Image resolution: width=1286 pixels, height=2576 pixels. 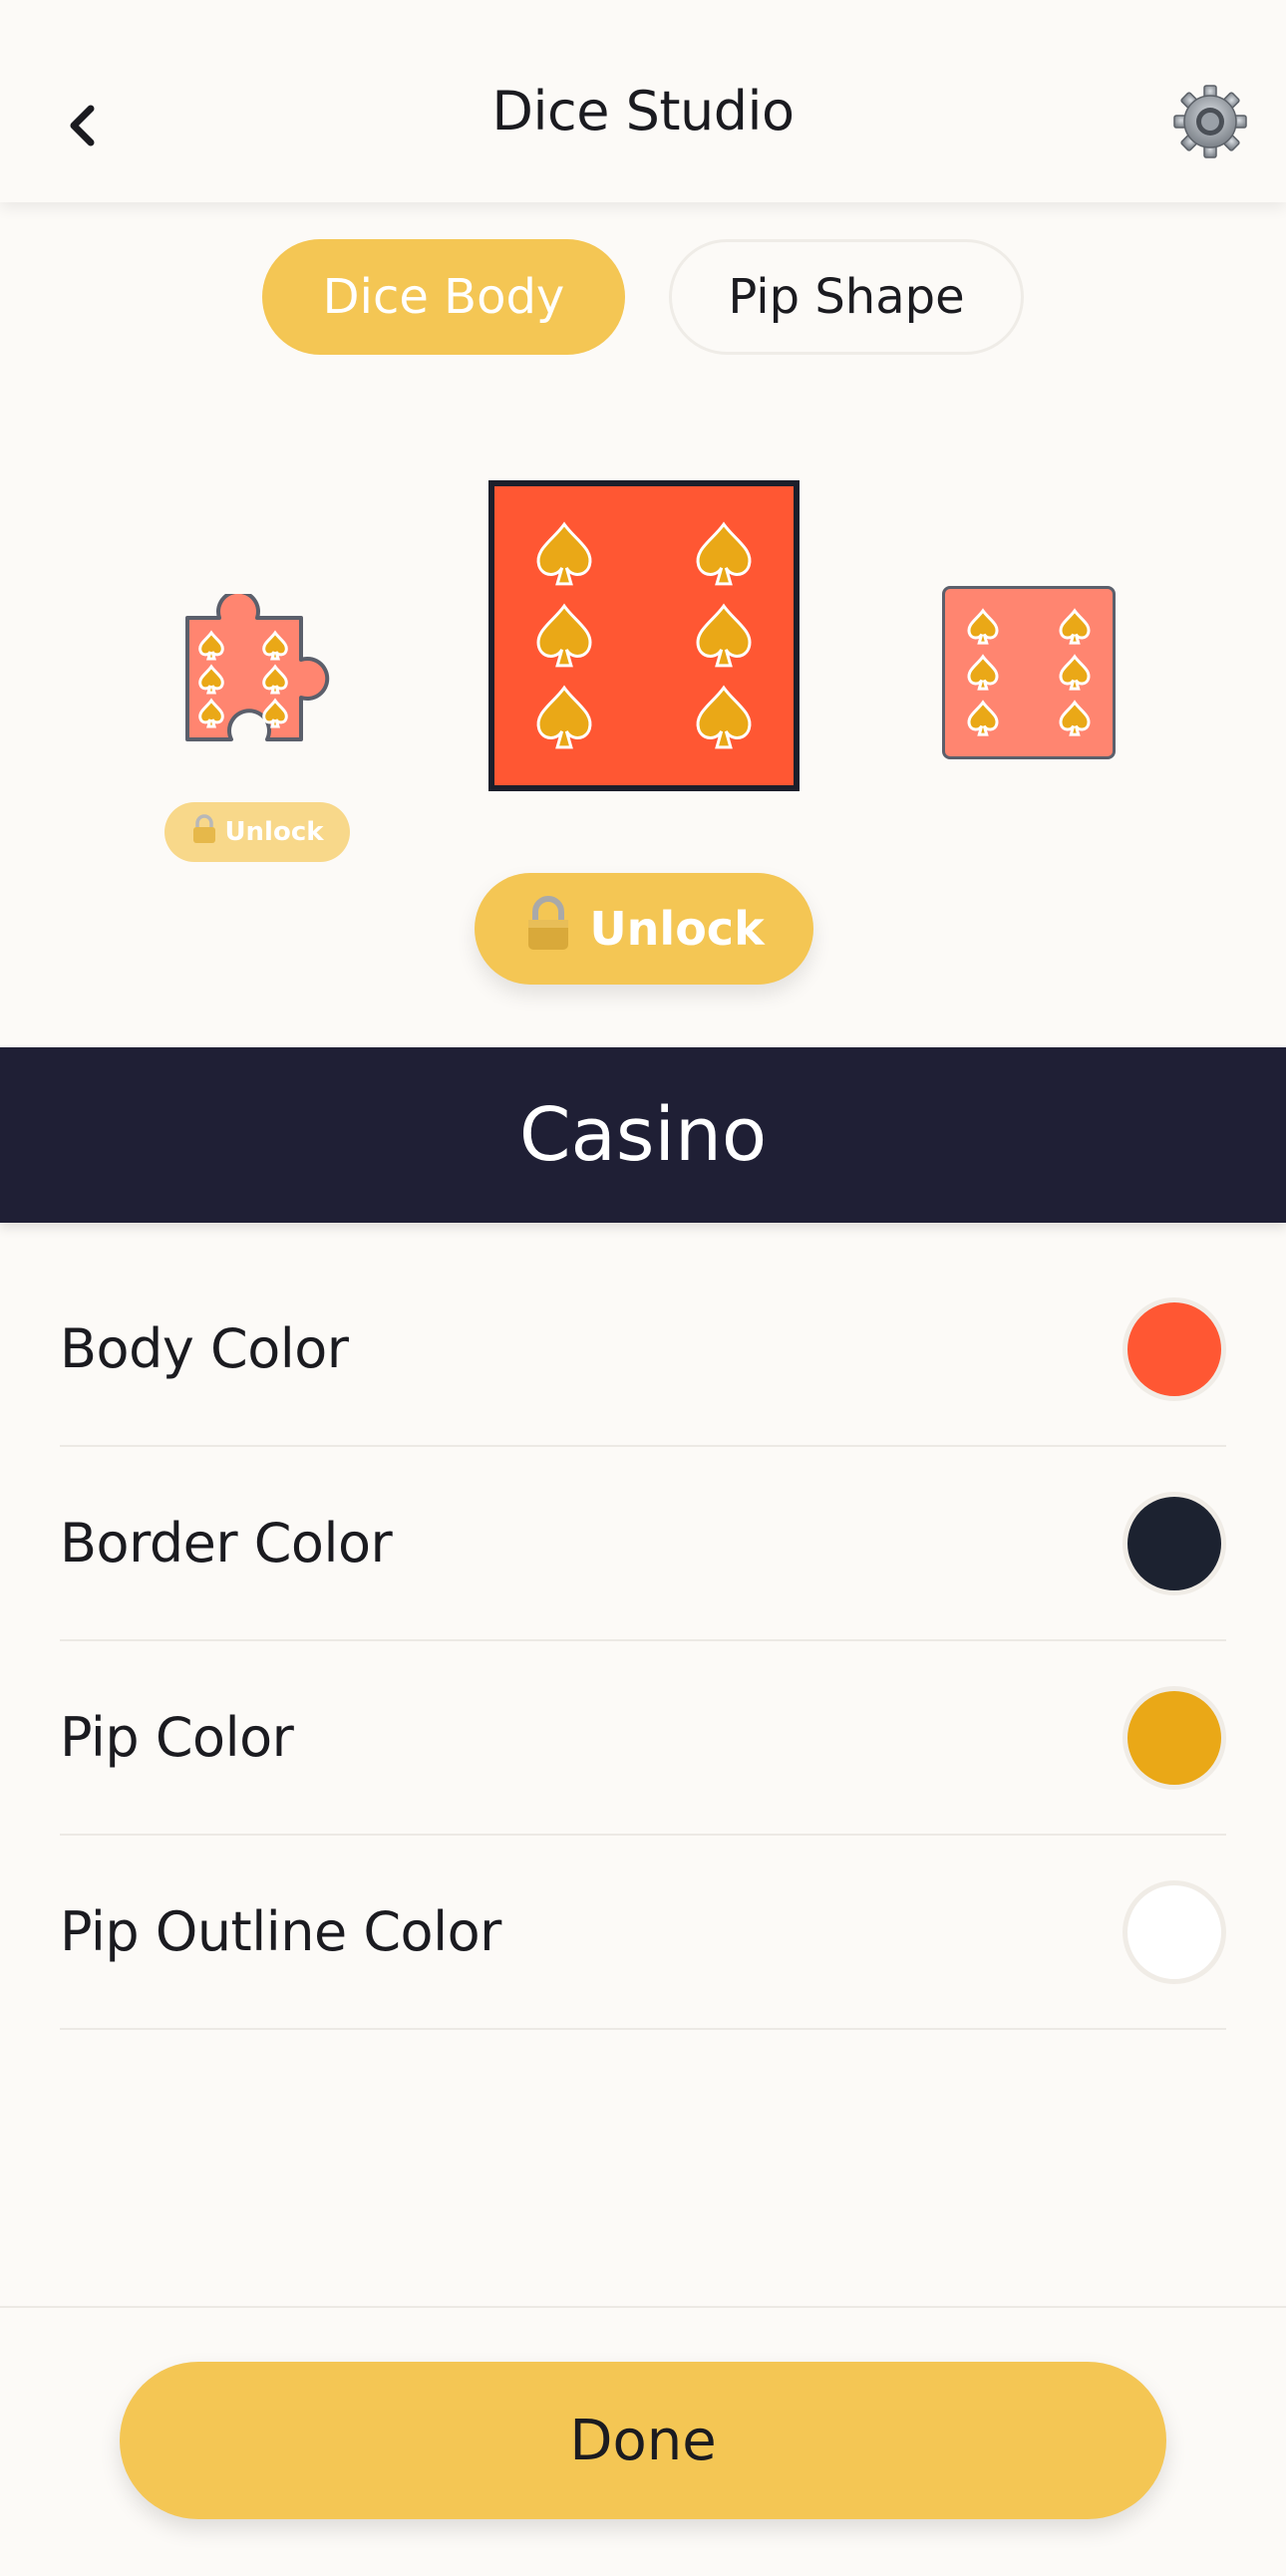 I want to click on unlock-label-small: Unlock, so click(x=274, y=832).